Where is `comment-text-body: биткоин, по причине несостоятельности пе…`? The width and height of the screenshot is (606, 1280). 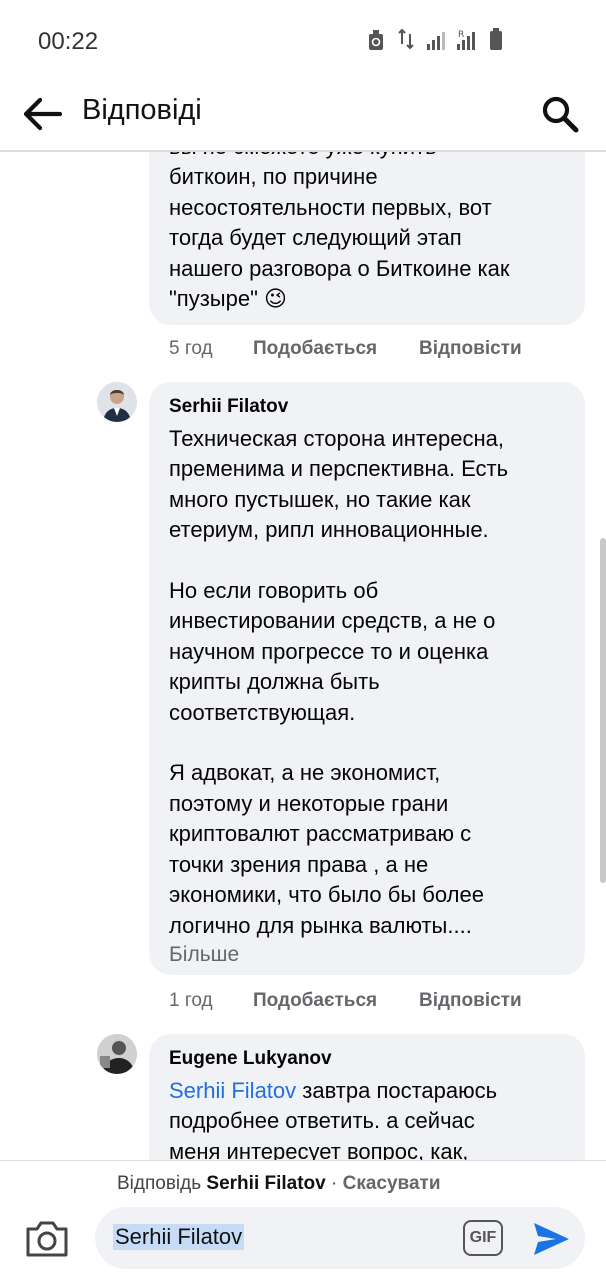 comment-text-body: биткоин, по причине несостоятельности пе… is located at coordinates (339, 238).